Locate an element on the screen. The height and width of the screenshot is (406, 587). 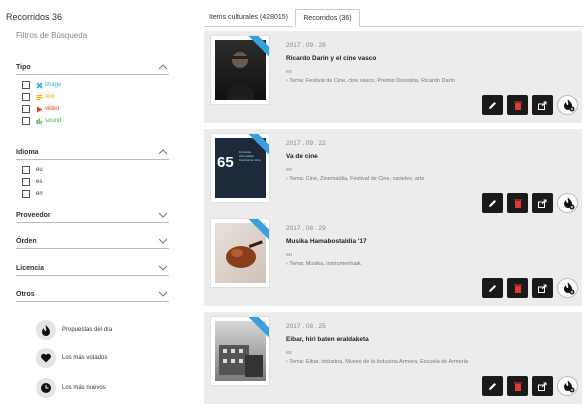
filter-toggle-licencia: Licencia is located at coordinates (92, 268).